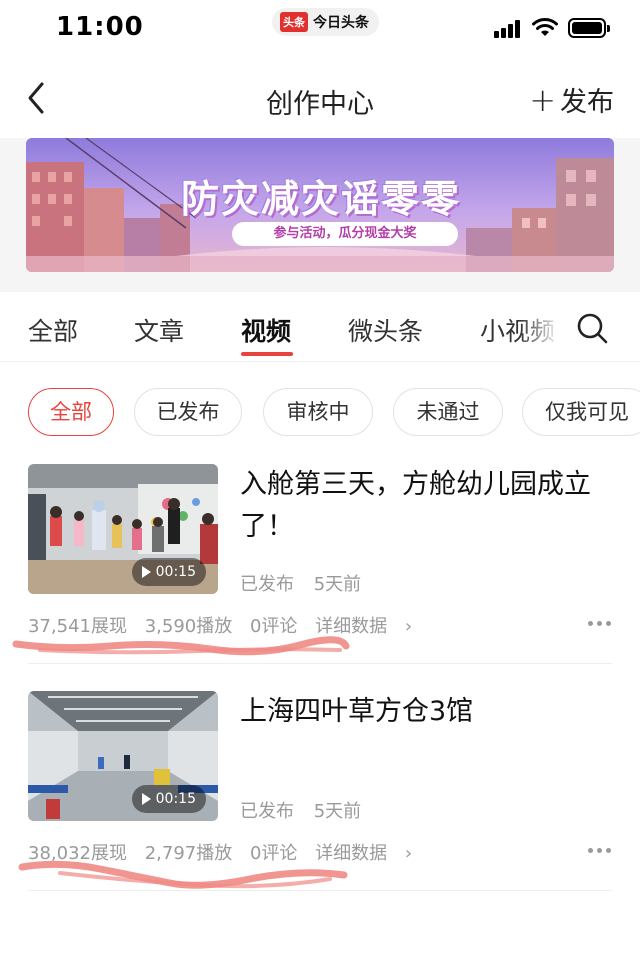 Image resolution: width=640 pixels, height=962 pixels. What do you see at coordinates (385, 330) in the screenshot?
I see `tab-micro-posts: 微头条` at bounding box center [385, 330].